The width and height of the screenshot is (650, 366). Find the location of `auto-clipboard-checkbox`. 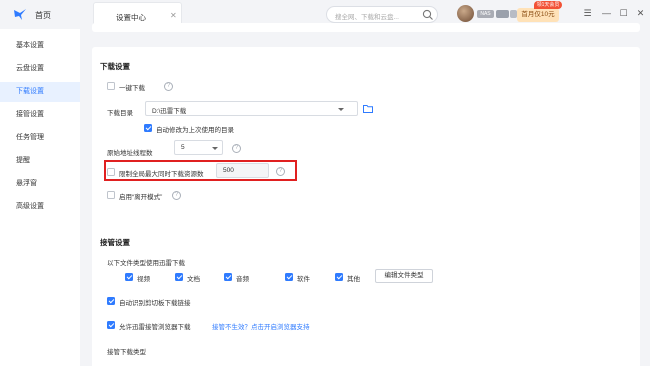

auto-clipboard-checkbox is located at coordinates (111, 301).